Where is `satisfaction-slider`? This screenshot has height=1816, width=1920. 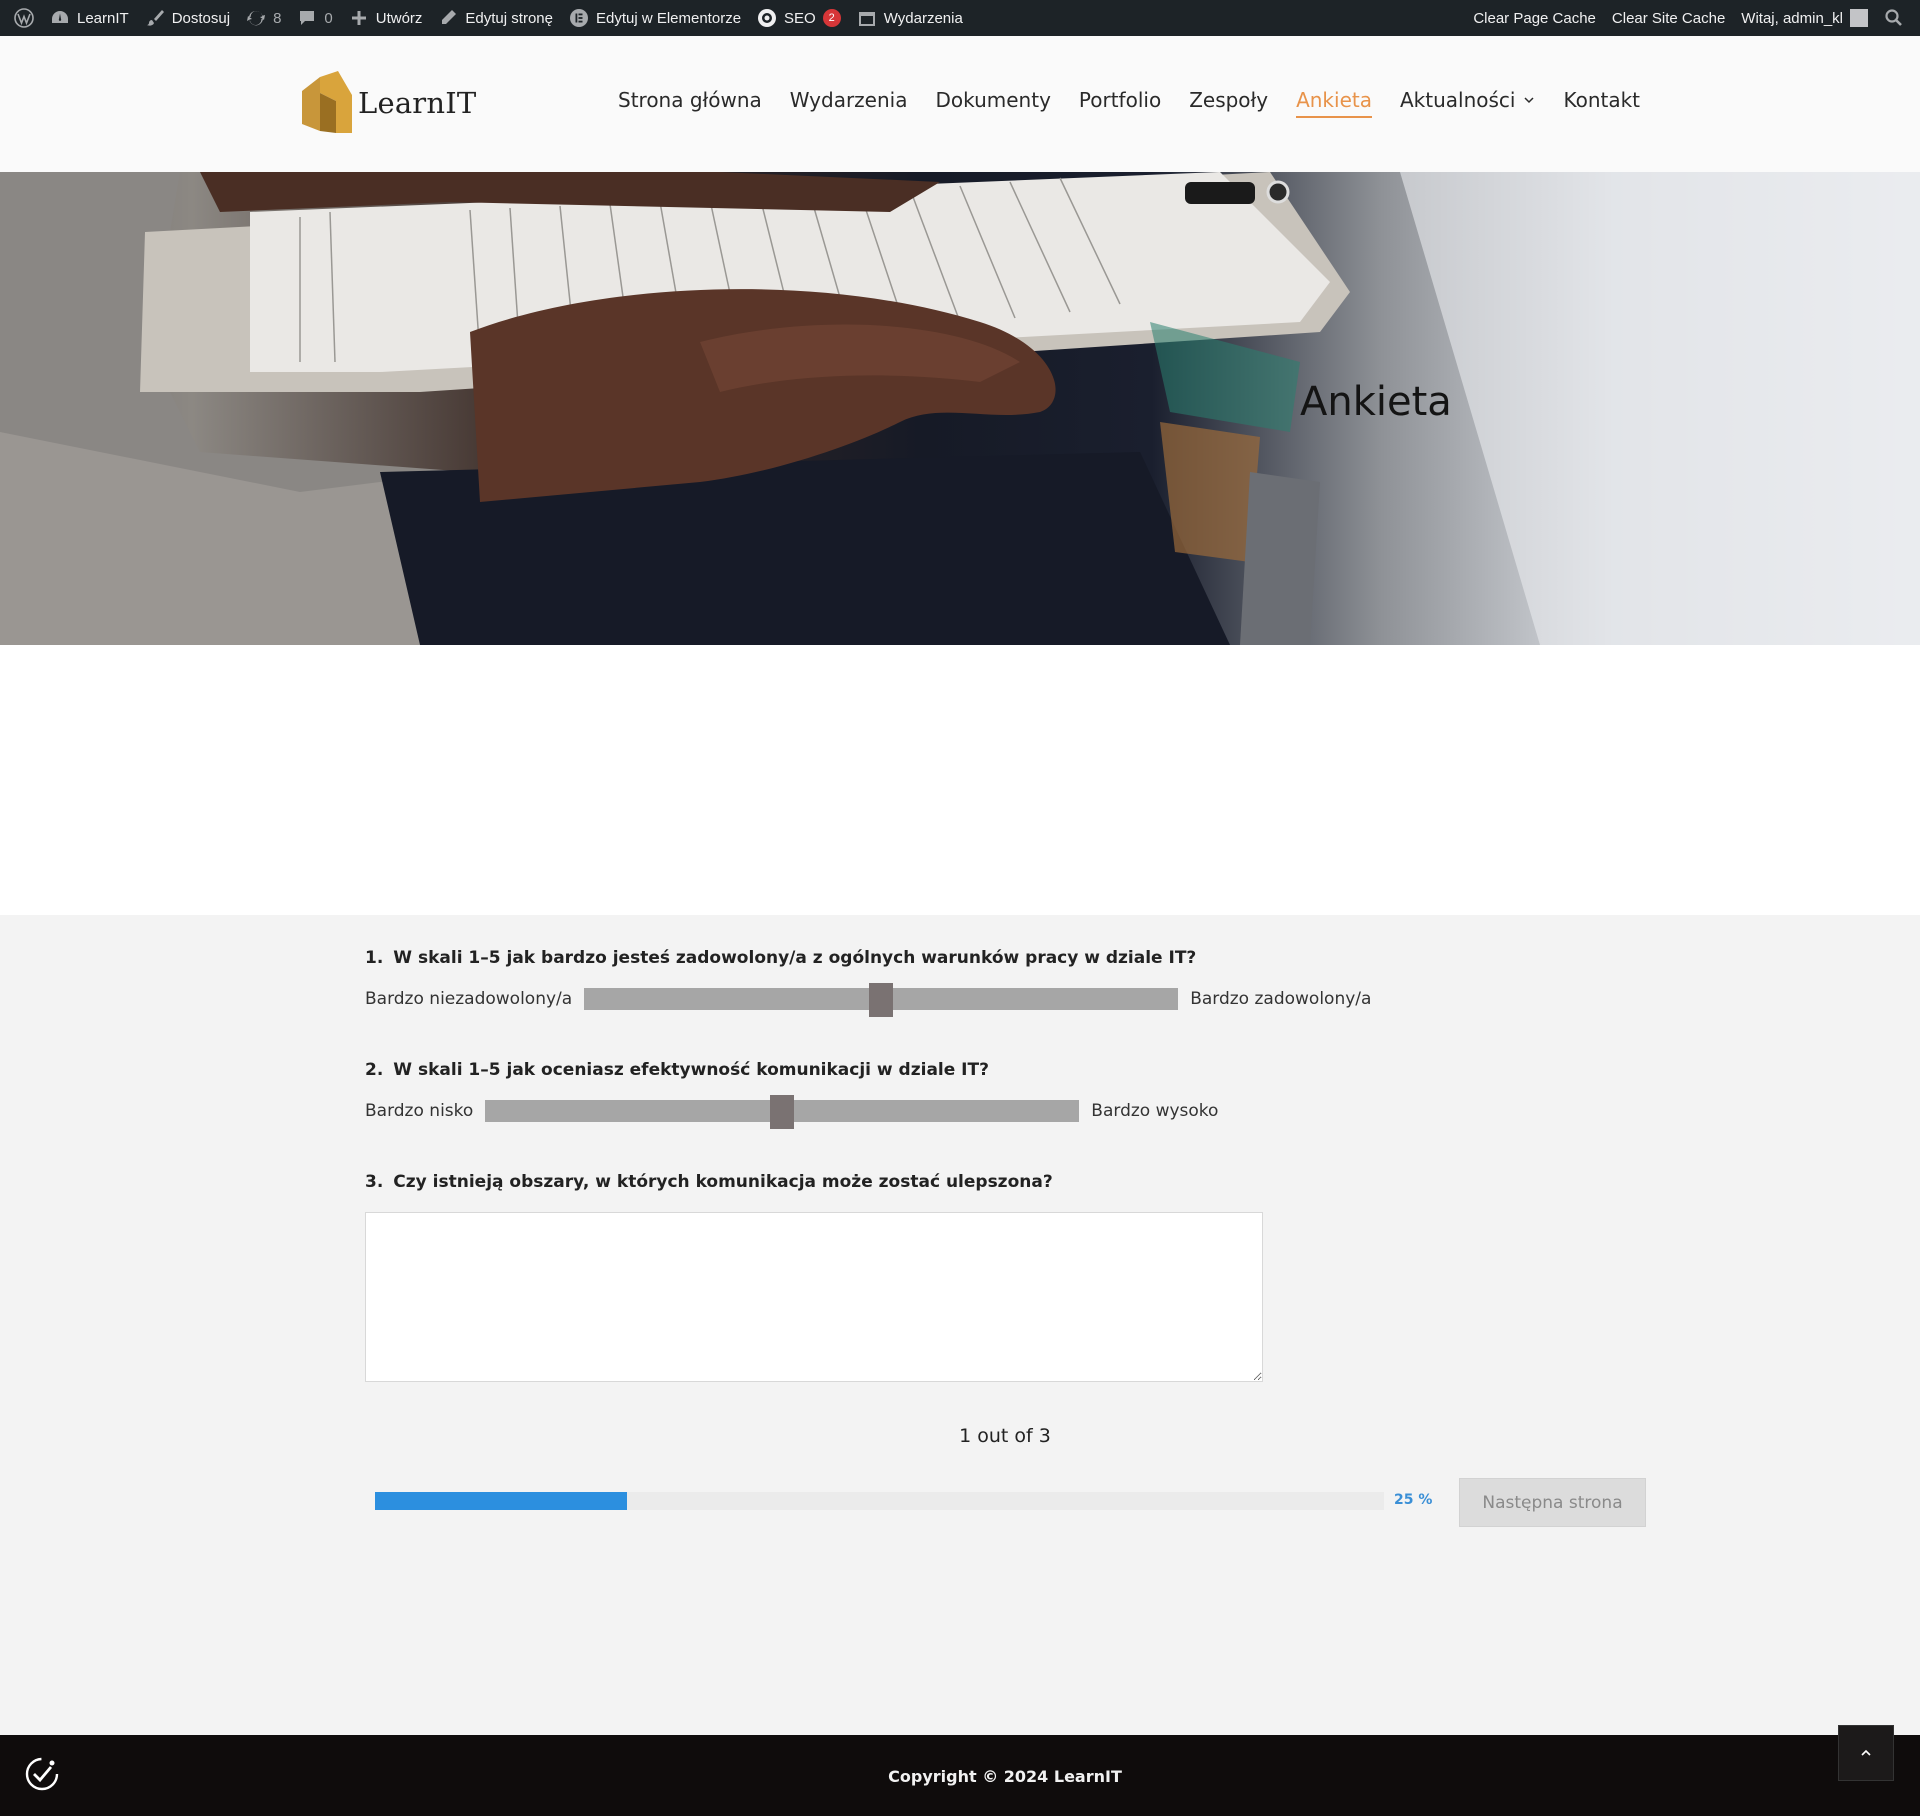
satisfaction-slider is located at coordinates (881, 1000).